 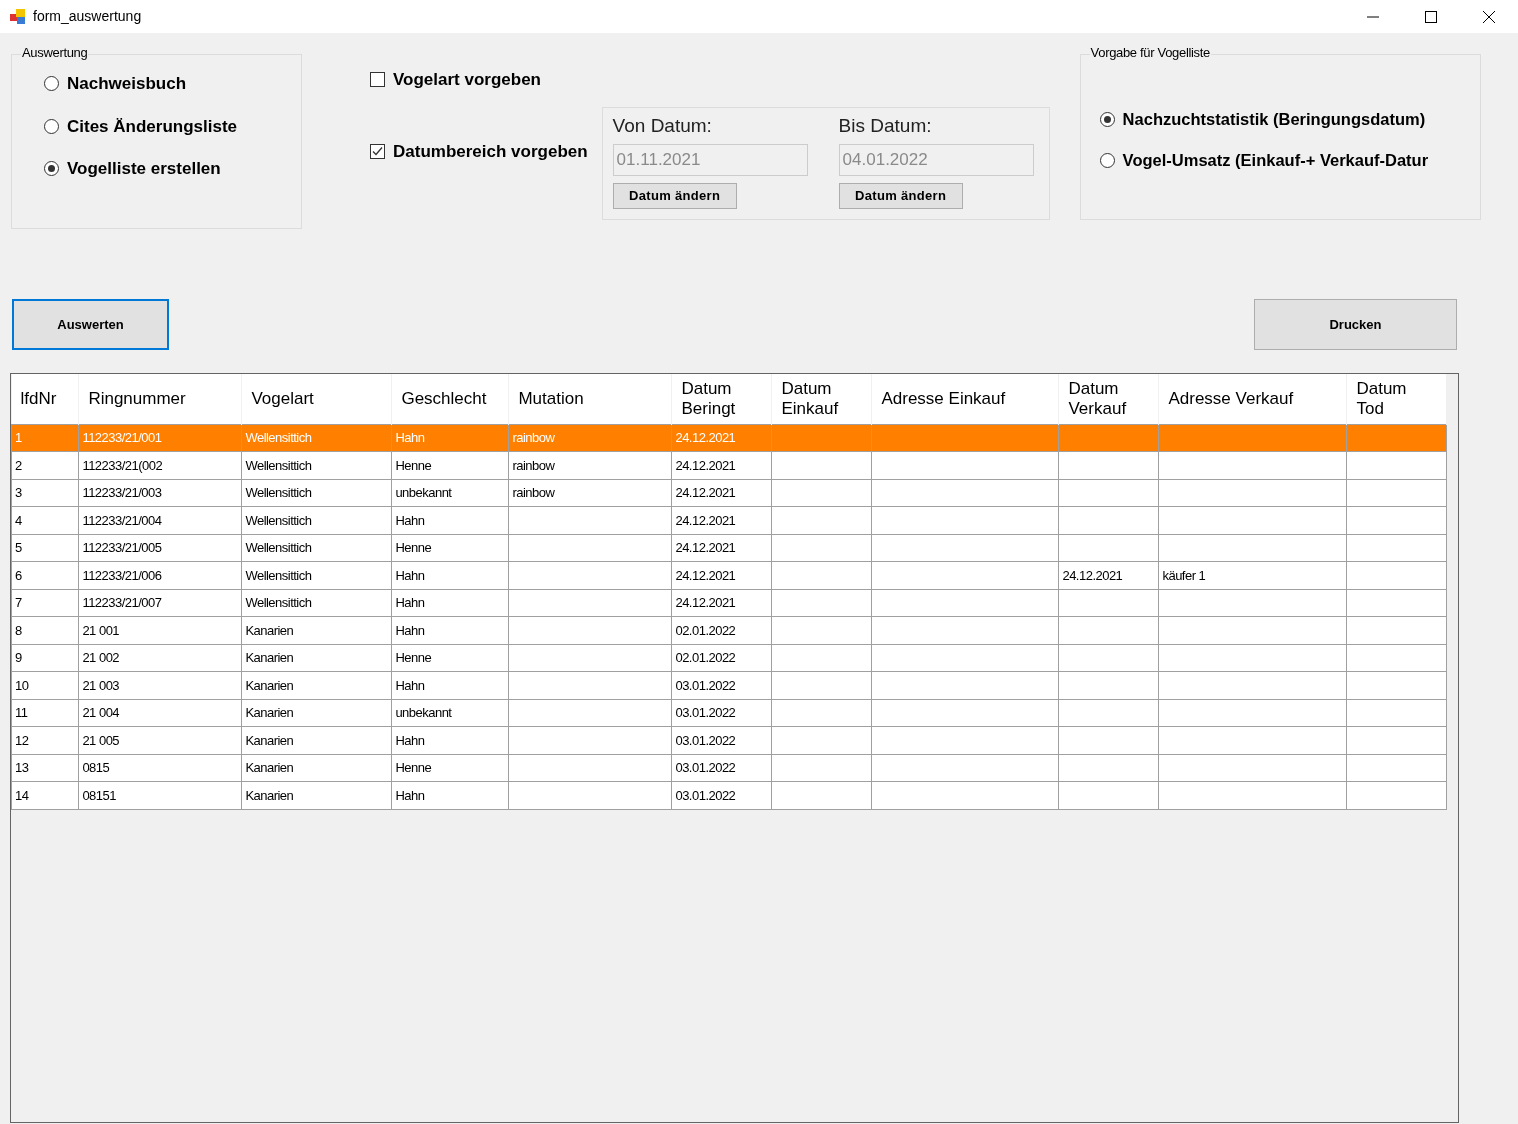 I want to click on table-row: 12 21 005 Kanarien Hahn 03.01.2022, so click(x=729, y=740).